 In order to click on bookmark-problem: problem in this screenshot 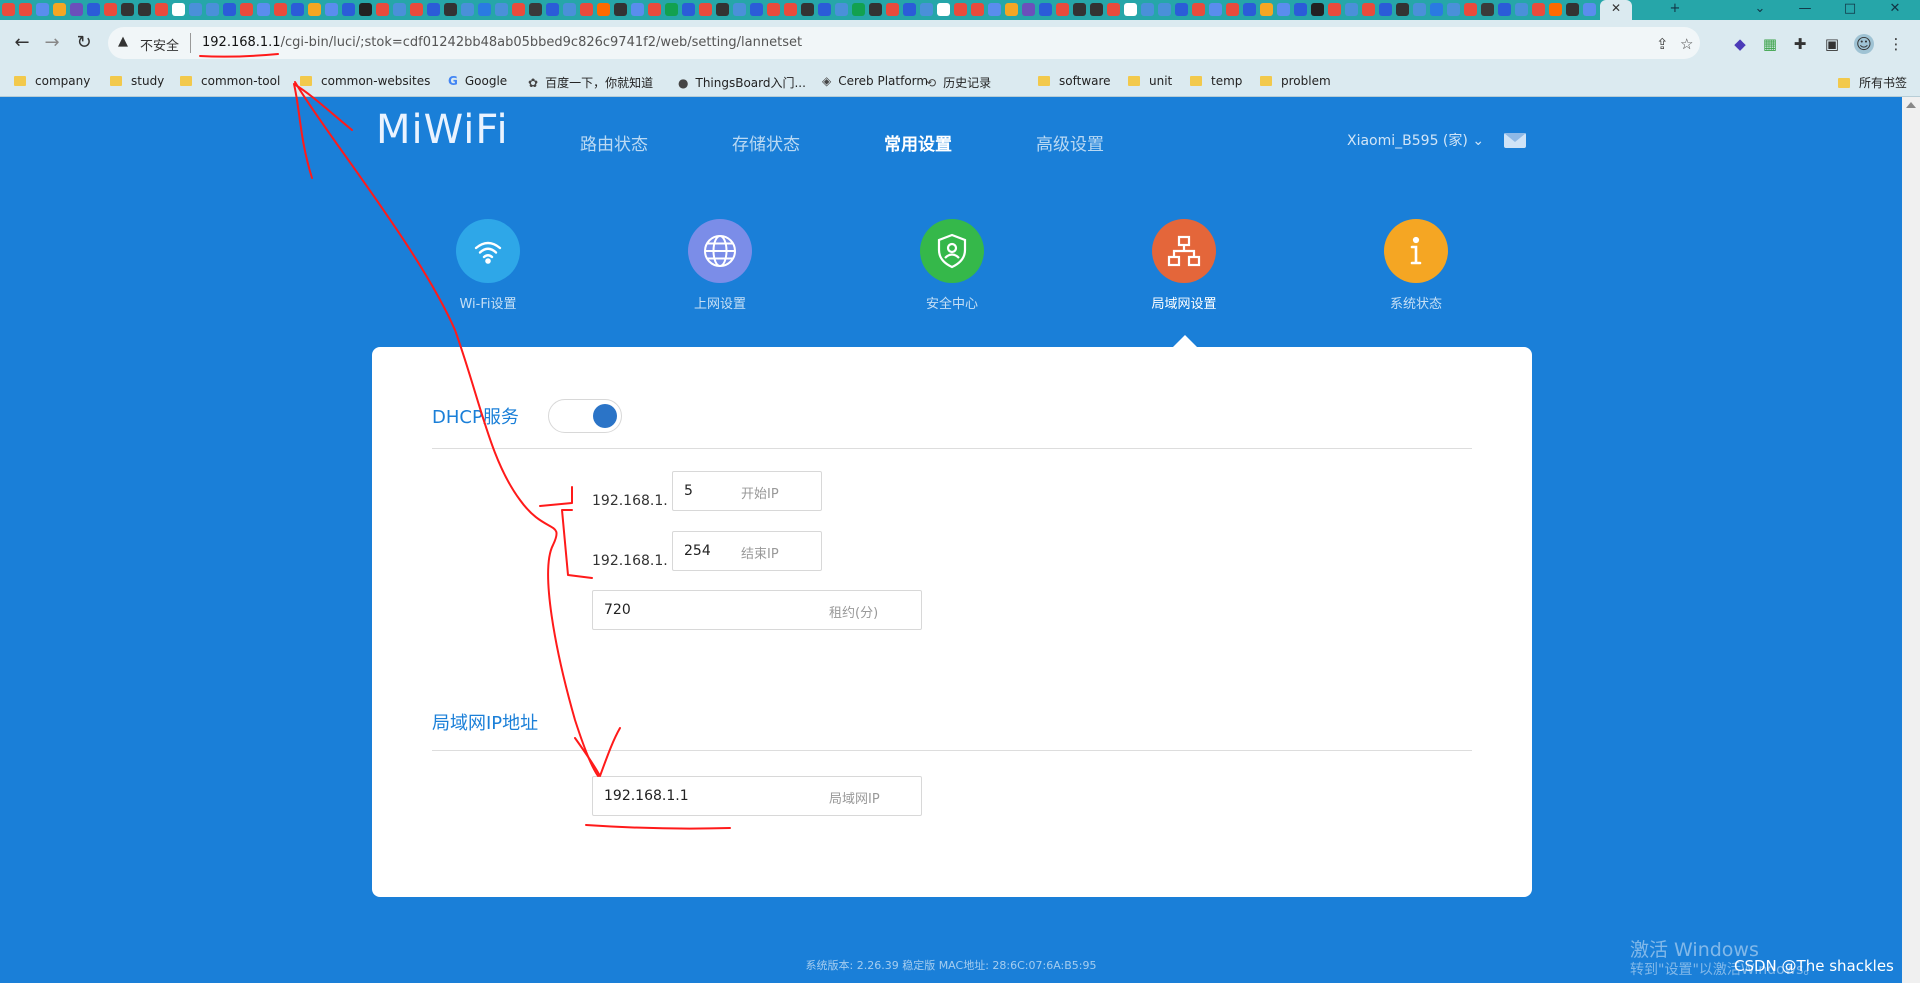, I will do `click(1295, 81)`.